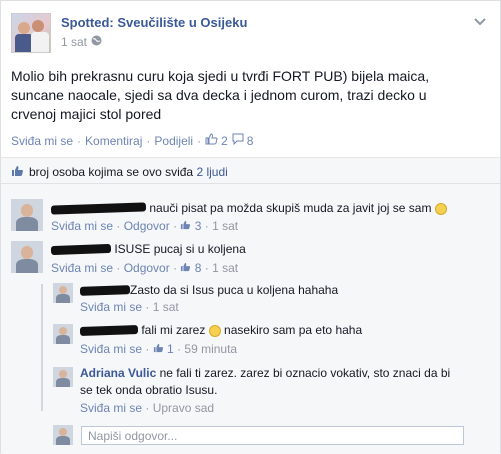 This screenshot has height=454, width=501. Describe the element at coordinates (238, 140) in the screenshot. I see `comment-icon` at that location.